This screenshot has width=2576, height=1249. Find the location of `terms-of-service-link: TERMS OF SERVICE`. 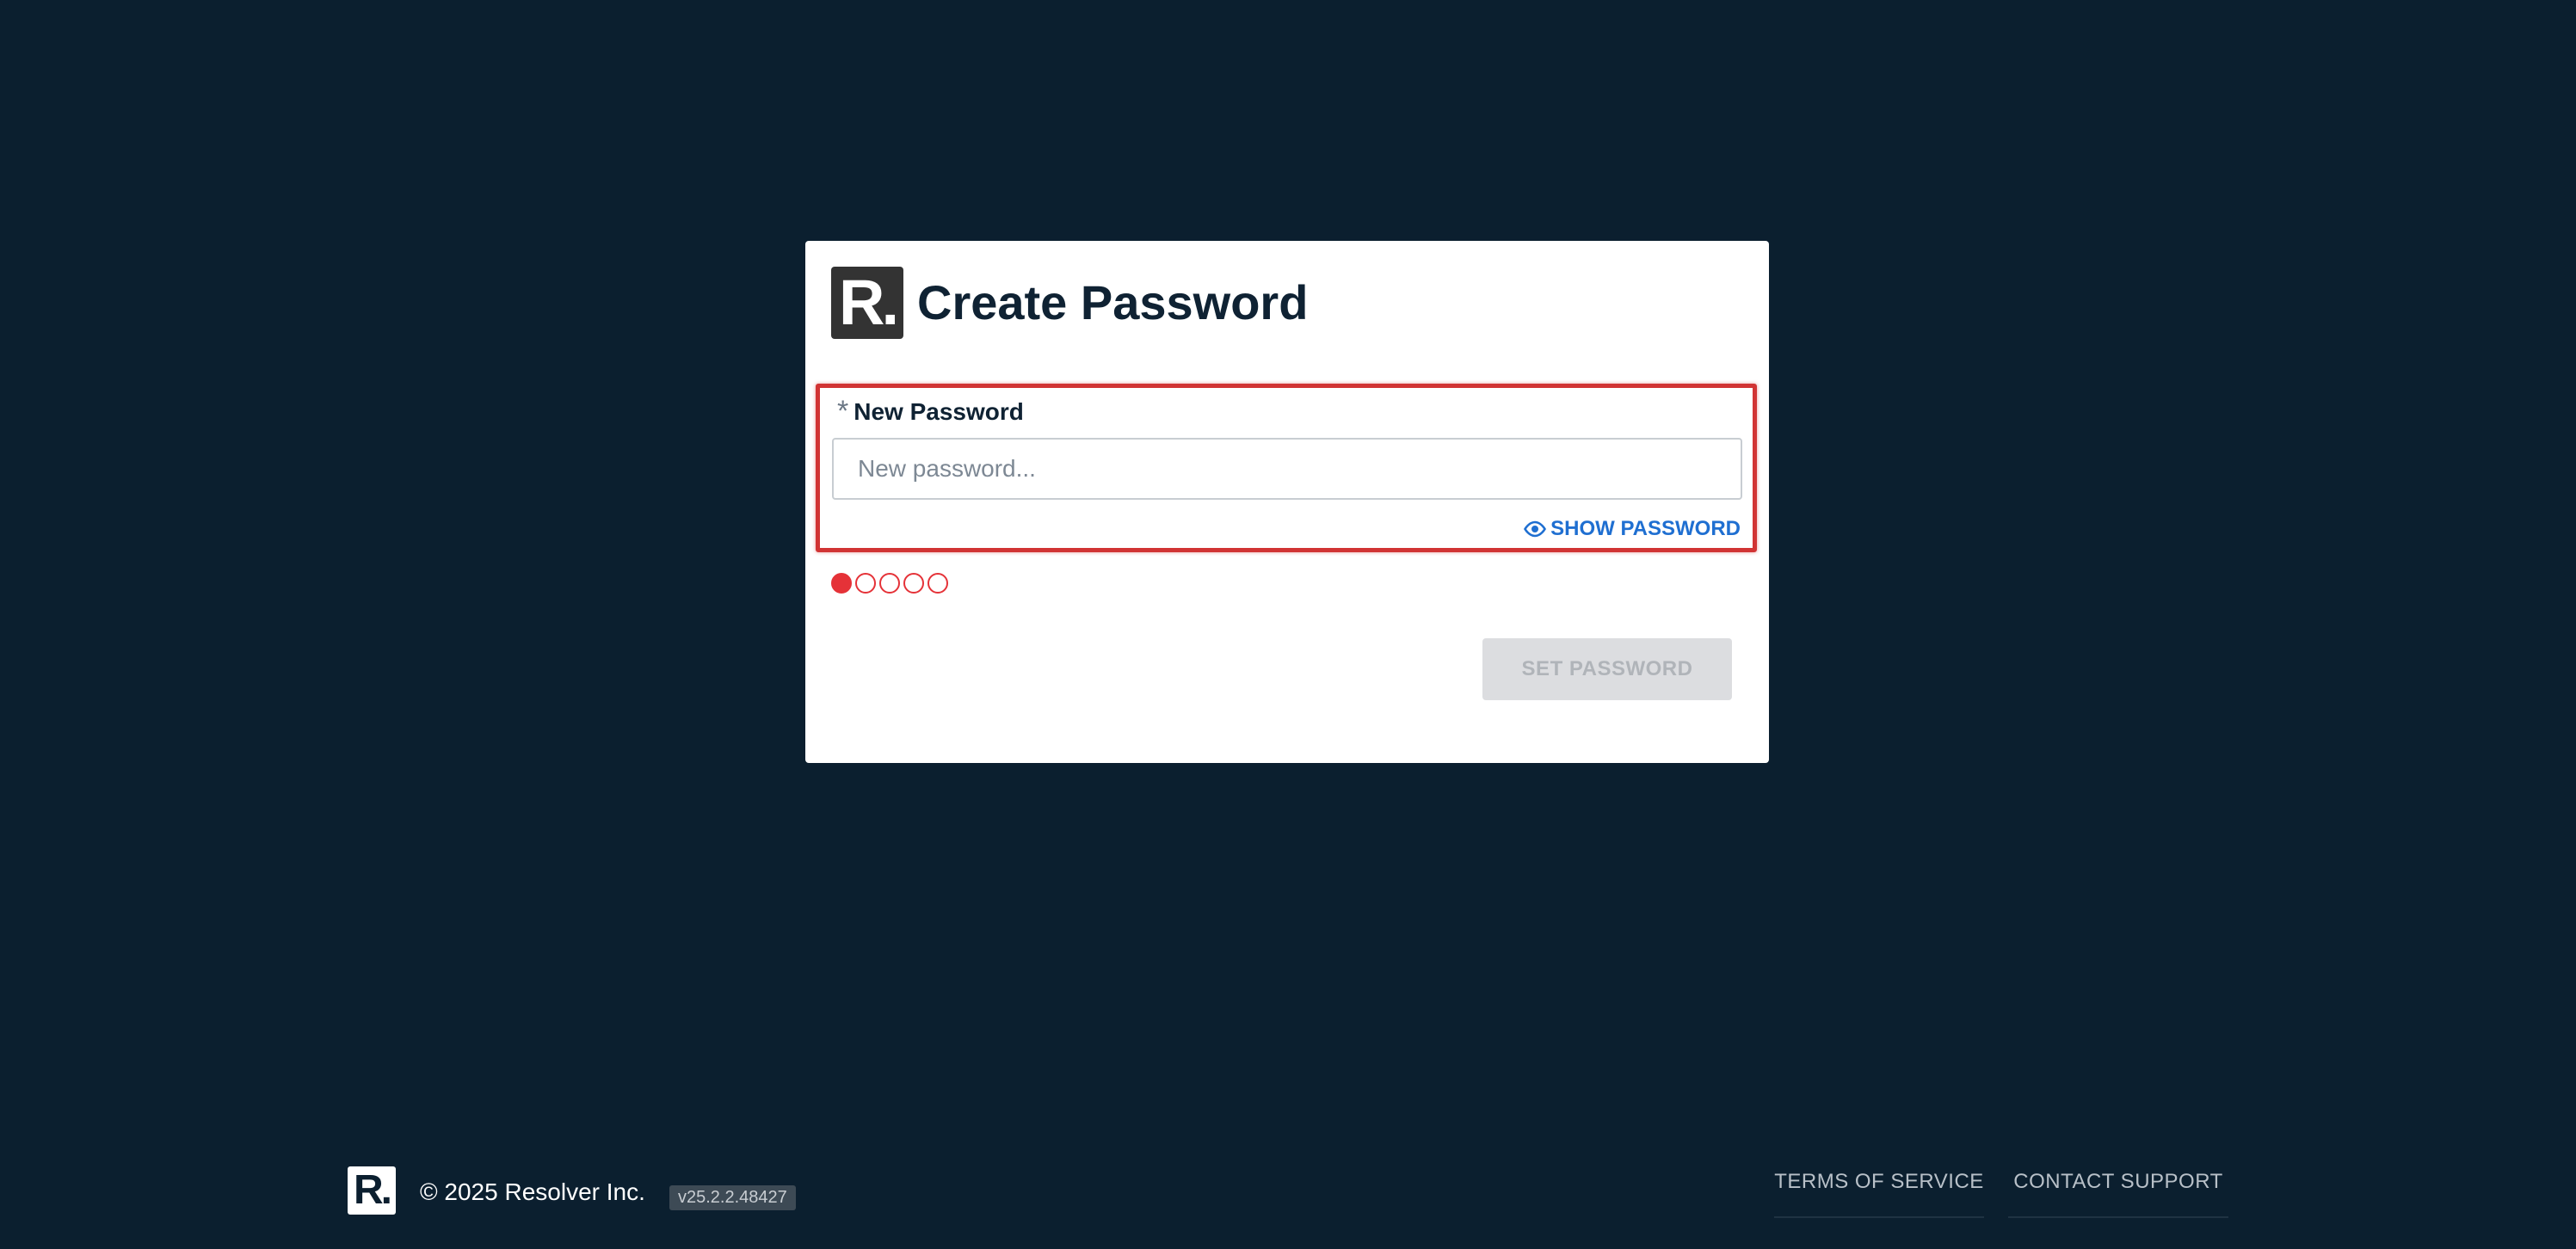

terms-of-service-link: TERMS OF SERVICE is located at coordinates (1879, 1194).